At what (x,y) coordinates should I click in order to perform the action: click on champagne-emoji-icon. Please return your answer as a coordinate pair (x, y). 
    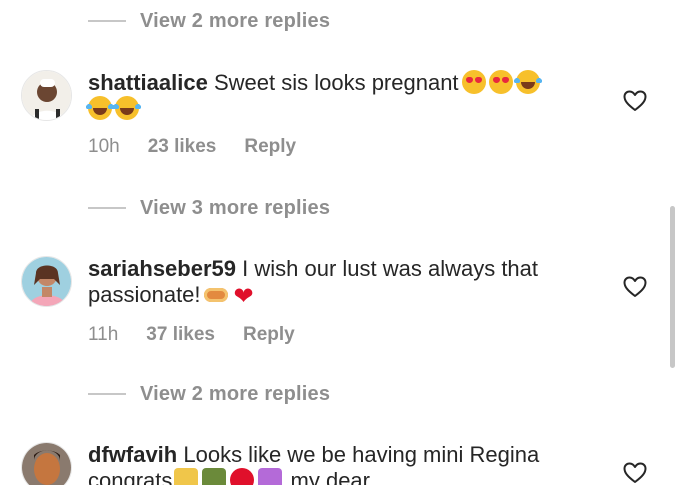
    Looking at the image, I should click on (214, 476).